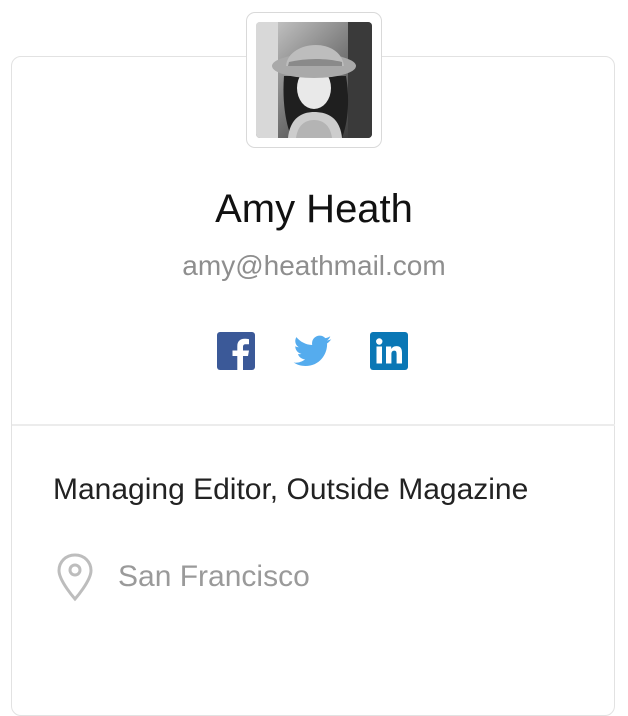  What do you see at coordinates (314, 266) in the screenshot?
I see `profile-email: amy@heathmail.com` at bounding box center [314, 266].